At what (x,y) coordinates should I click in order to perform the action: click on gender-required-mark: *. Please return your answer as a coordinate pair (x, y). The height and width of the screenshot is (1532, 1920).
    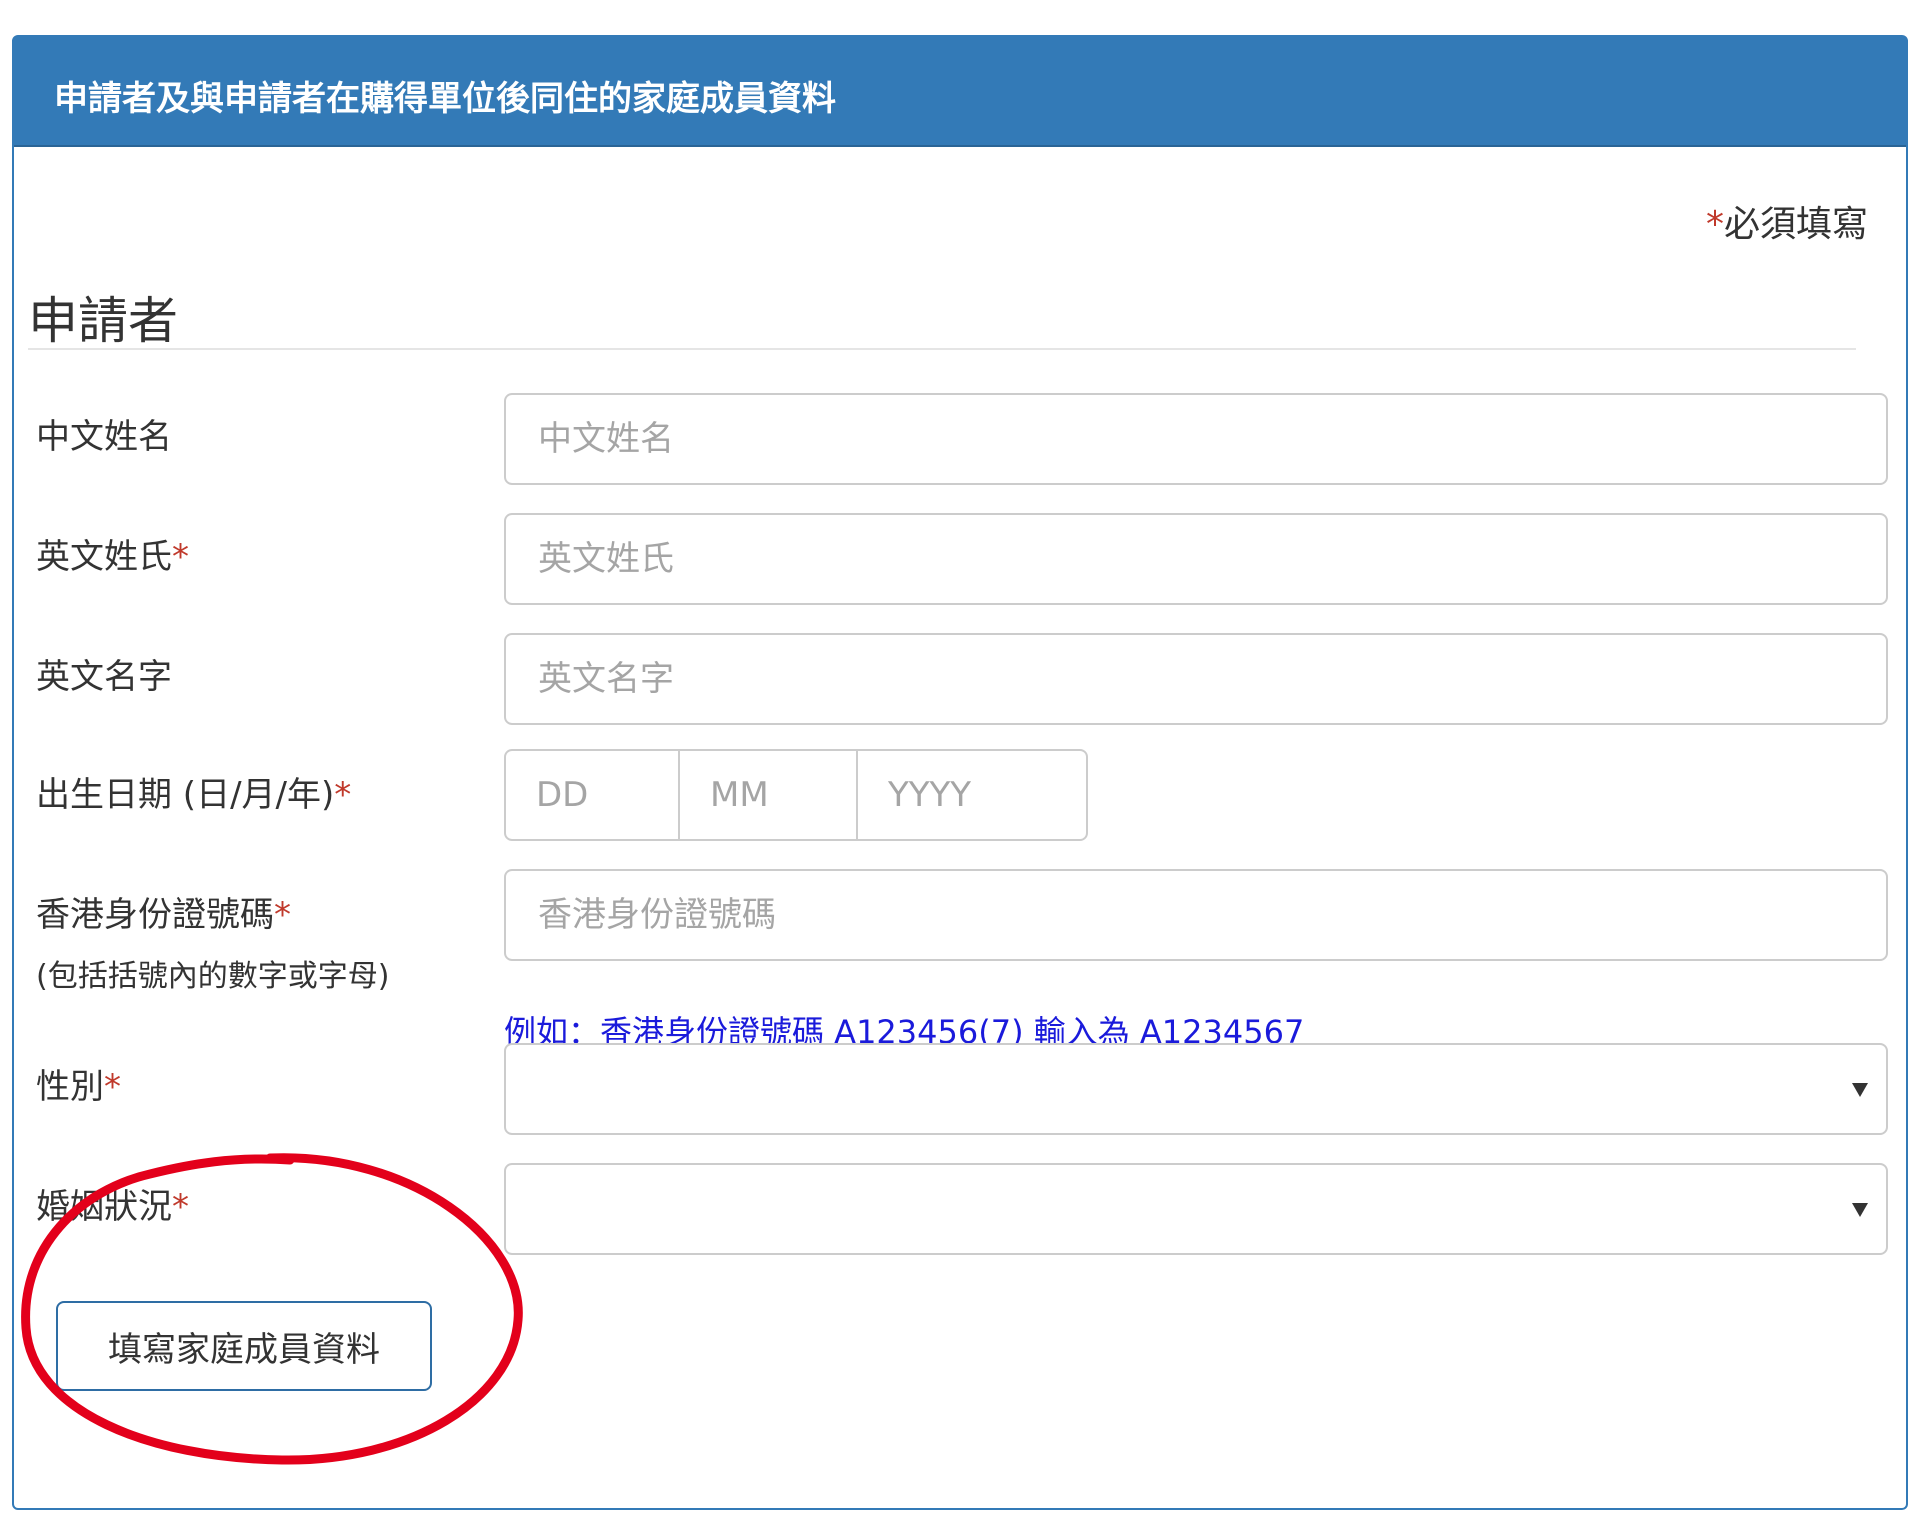
    Looking at the image, I should click on (112, 1087).